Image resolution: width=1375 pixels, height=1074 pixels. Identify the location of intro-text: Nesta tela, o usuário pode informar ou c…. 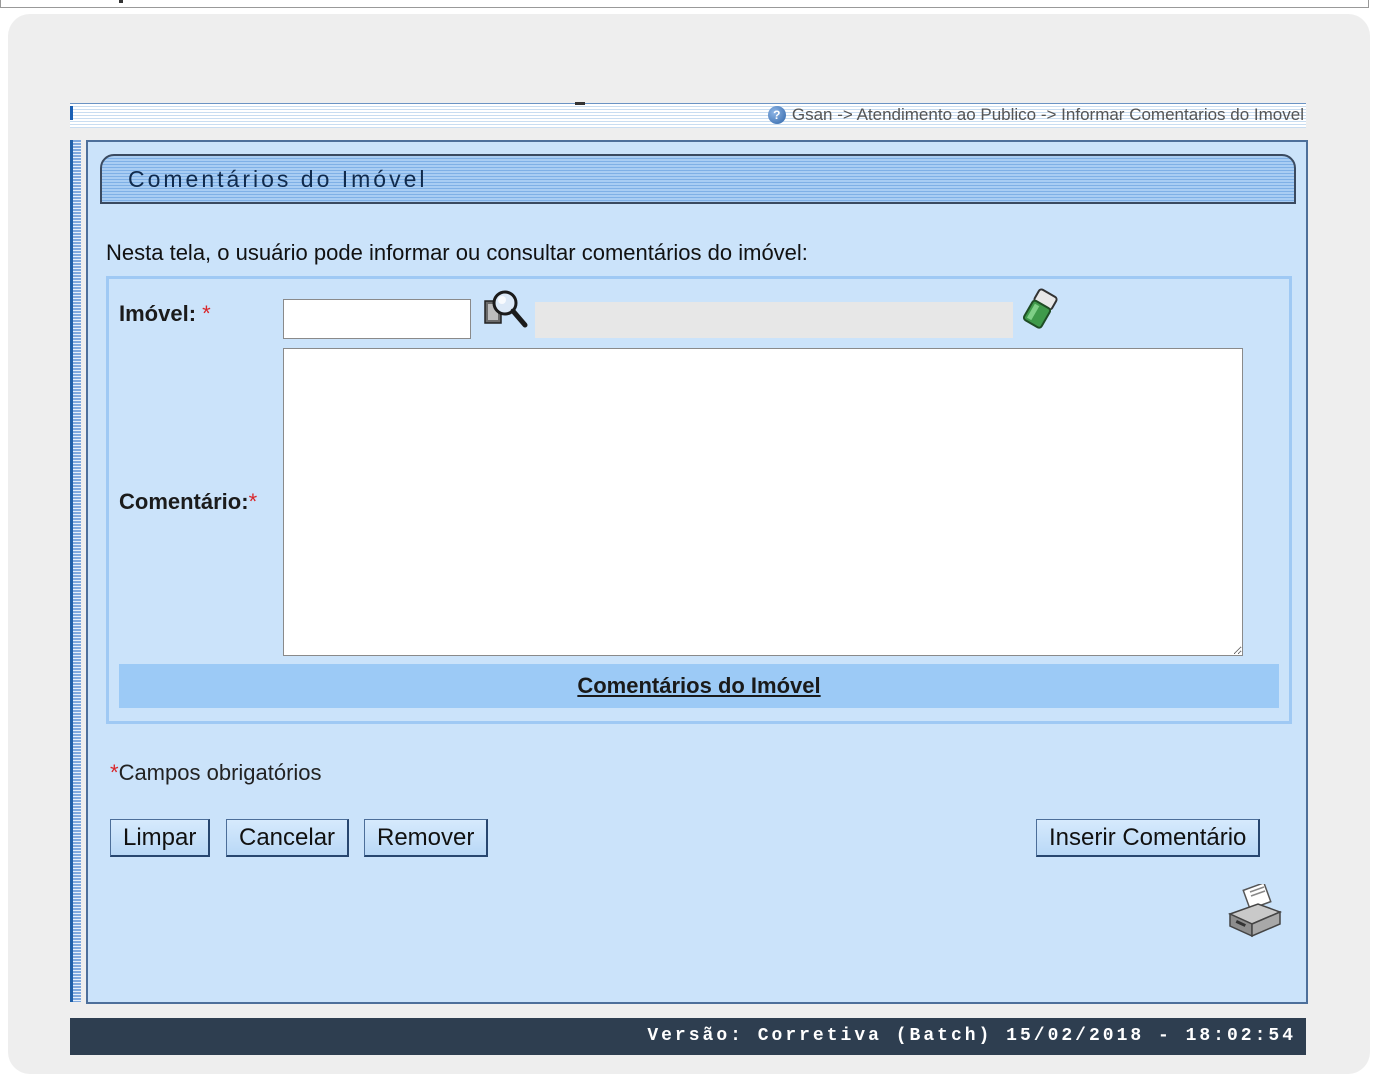
(457, 252).